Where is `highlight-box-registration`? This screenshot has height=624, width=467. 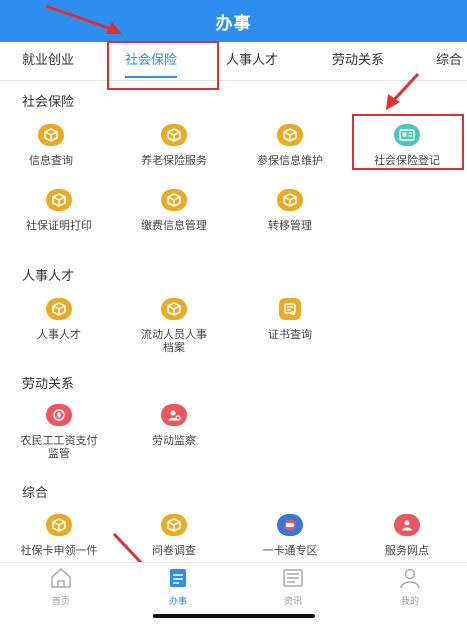
highlight-box-registration is located at coordinates (408, 142).